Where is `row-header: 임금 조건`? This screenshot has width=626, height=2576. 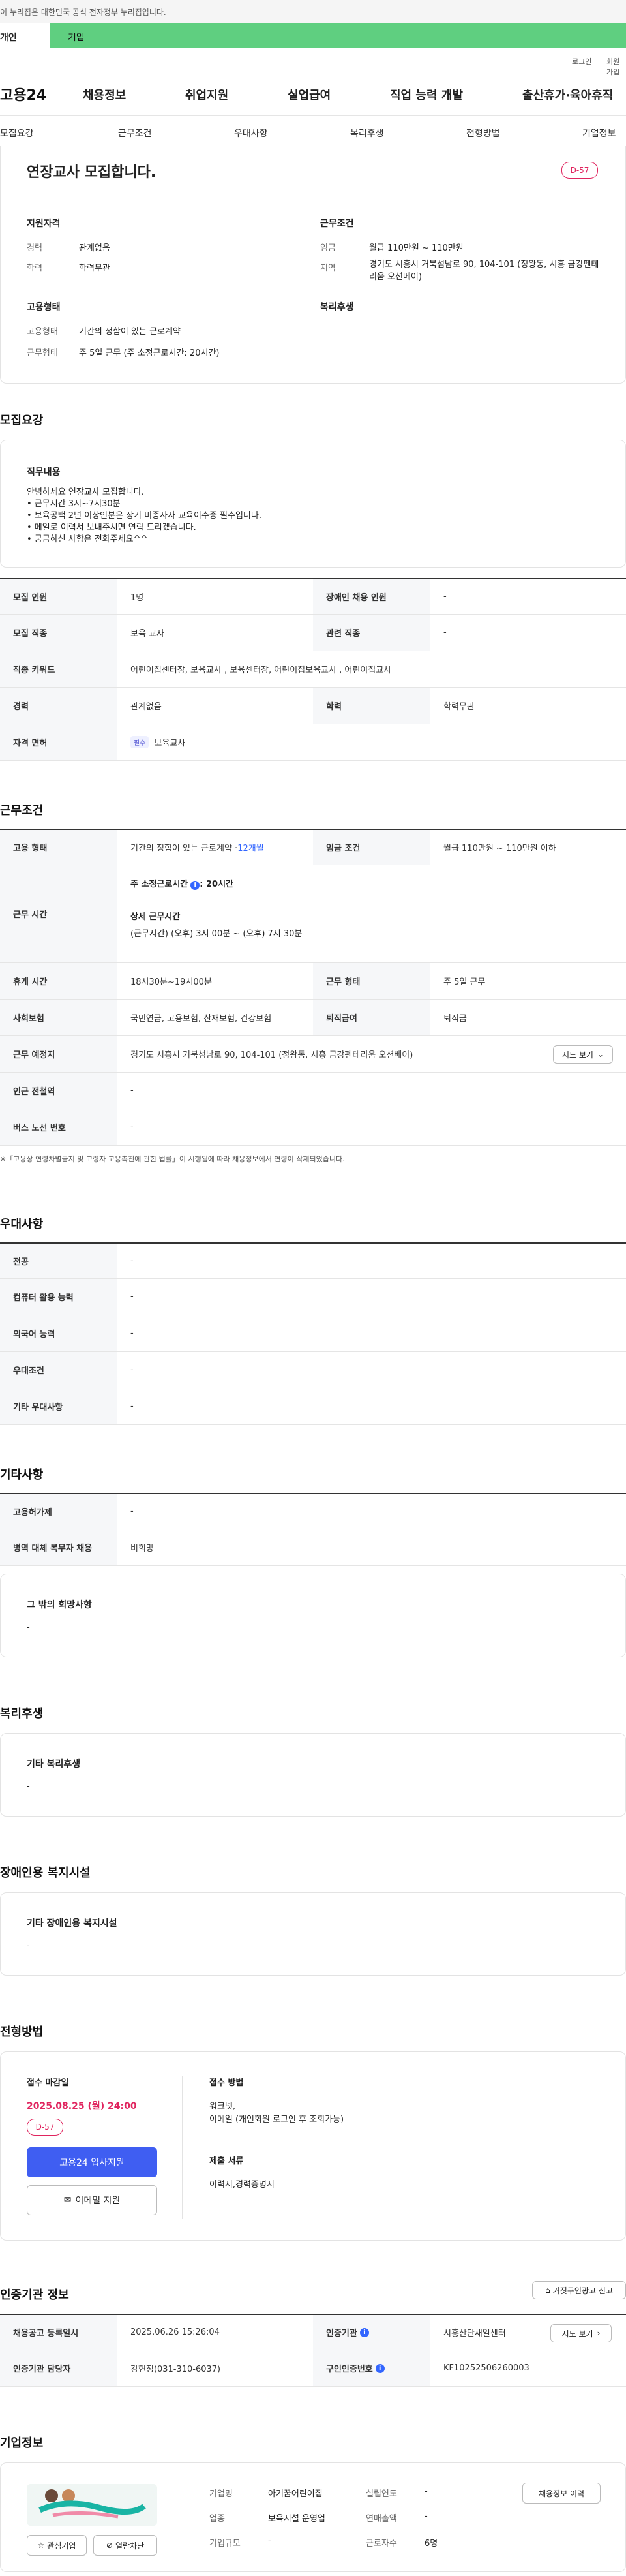
row-header: 임금 조건 is located at coordinates (371, 847).